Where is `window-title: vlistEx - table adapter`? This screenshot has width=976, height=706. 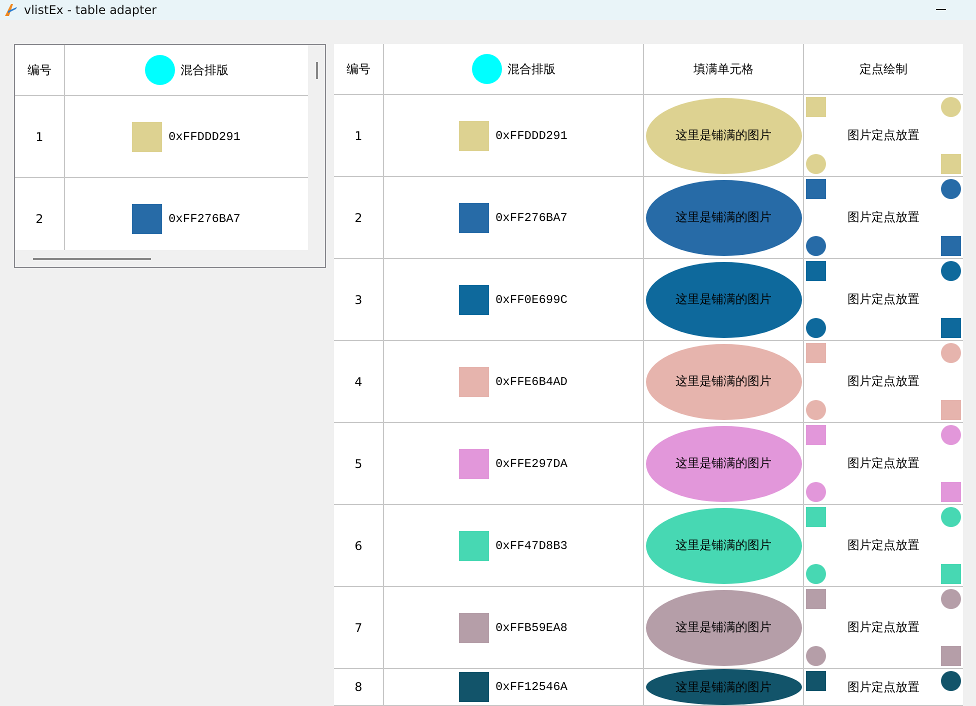 window-title: vlistEx - table adapter is located at coordinates (91, 10).